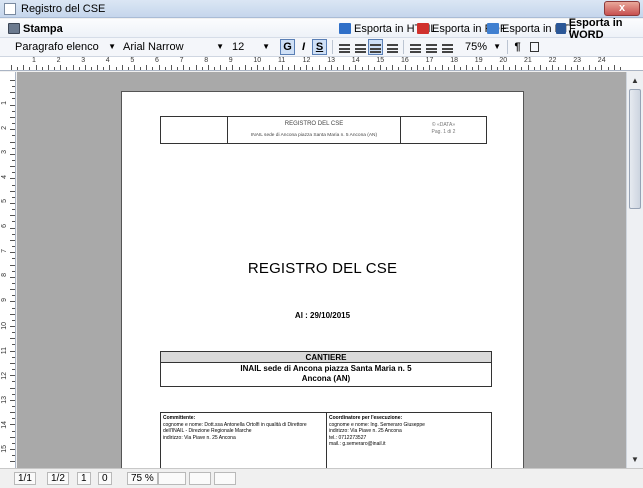 The height and width of the screenshot is (488, 643). I want to click on status-empty-cell, so click(200, 478).